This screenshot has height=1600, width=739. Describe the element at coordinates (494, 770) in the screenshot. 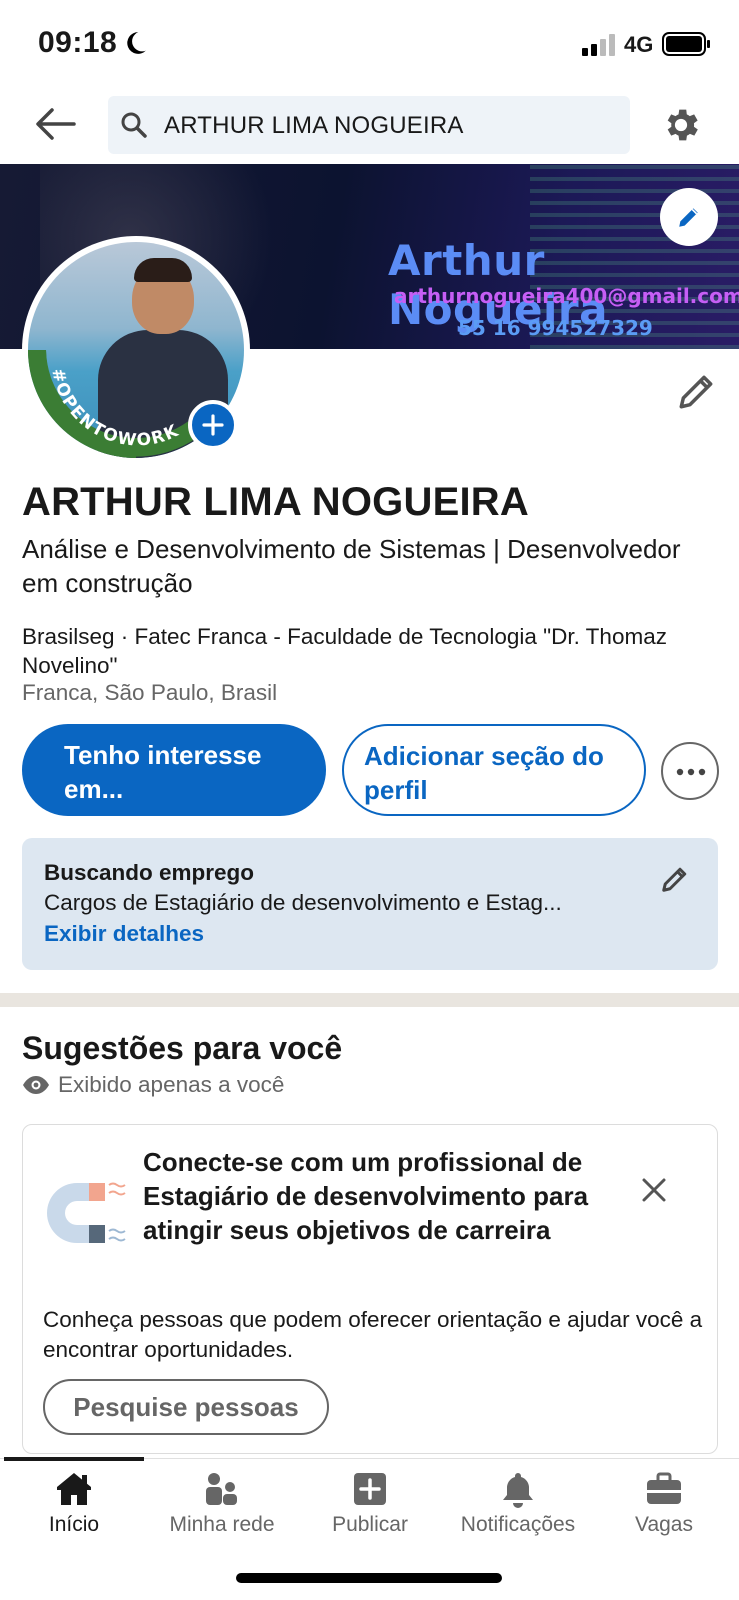

I see `add-profile-section-button: Adicionar seção do perfil` at that location.